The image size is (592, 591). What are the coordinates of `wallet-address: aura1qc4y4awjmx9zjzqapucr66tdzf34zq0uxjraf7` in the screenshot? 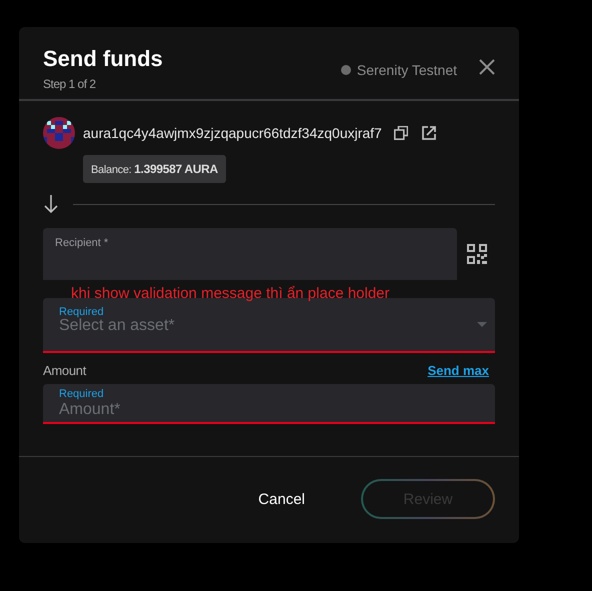 It's located at (232, 133).